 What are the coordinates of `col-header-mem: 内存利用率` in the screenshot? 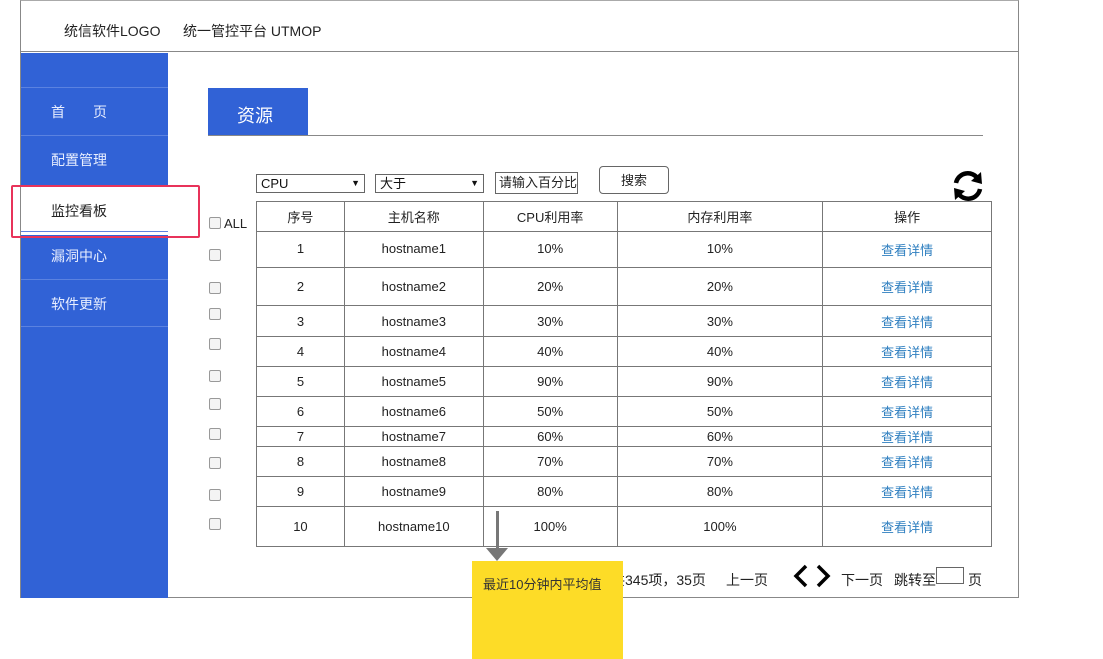 It's located at (720, 216).